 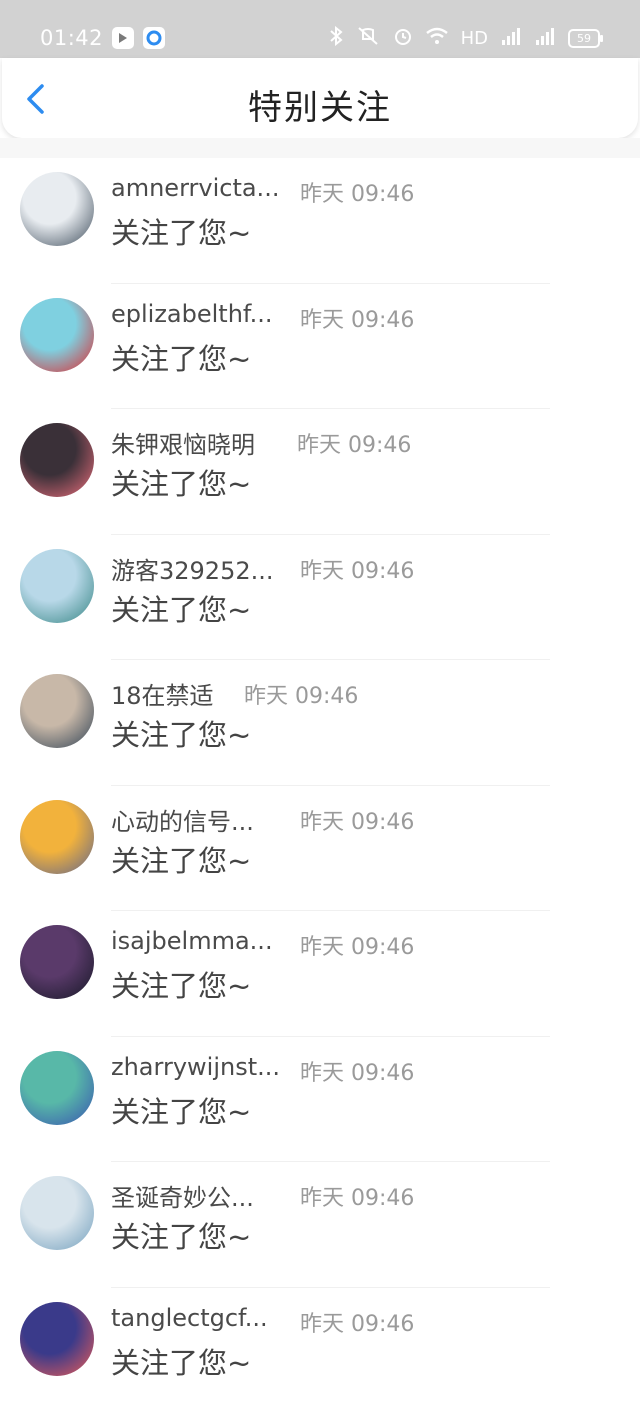 I want to click on battery-icon: 59, so click(x=584, y=38).